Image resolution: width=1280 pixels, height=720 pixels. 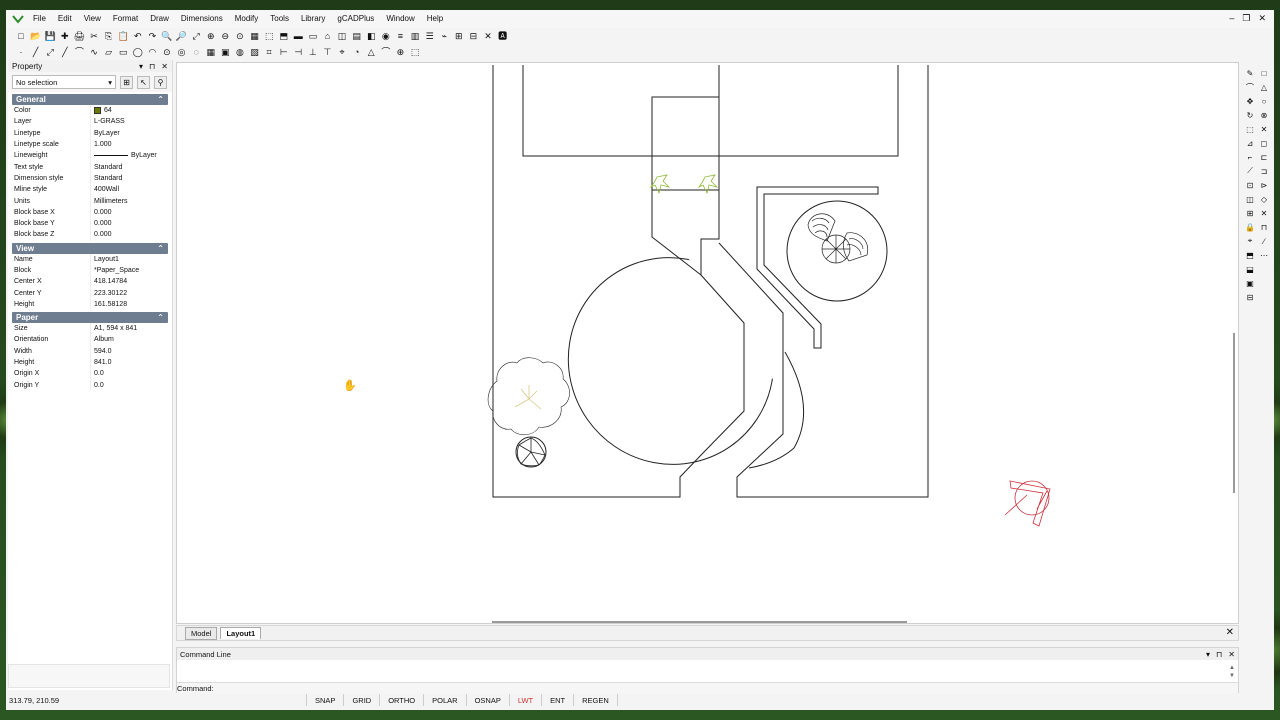 I want to click on property-row: Center Y 223.30122, so click(x=90, y=293).